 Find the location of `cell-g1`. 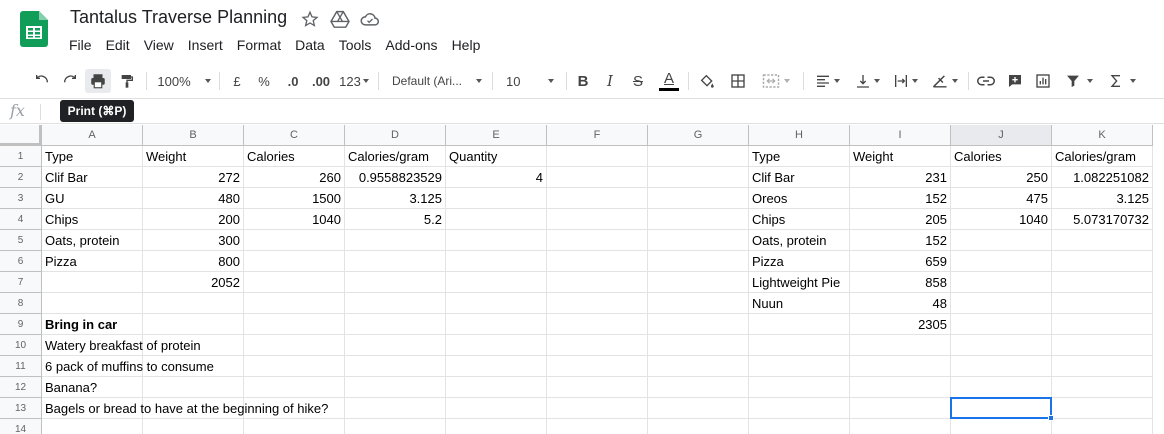

cell-g1 is located at coordinates (698, 156).